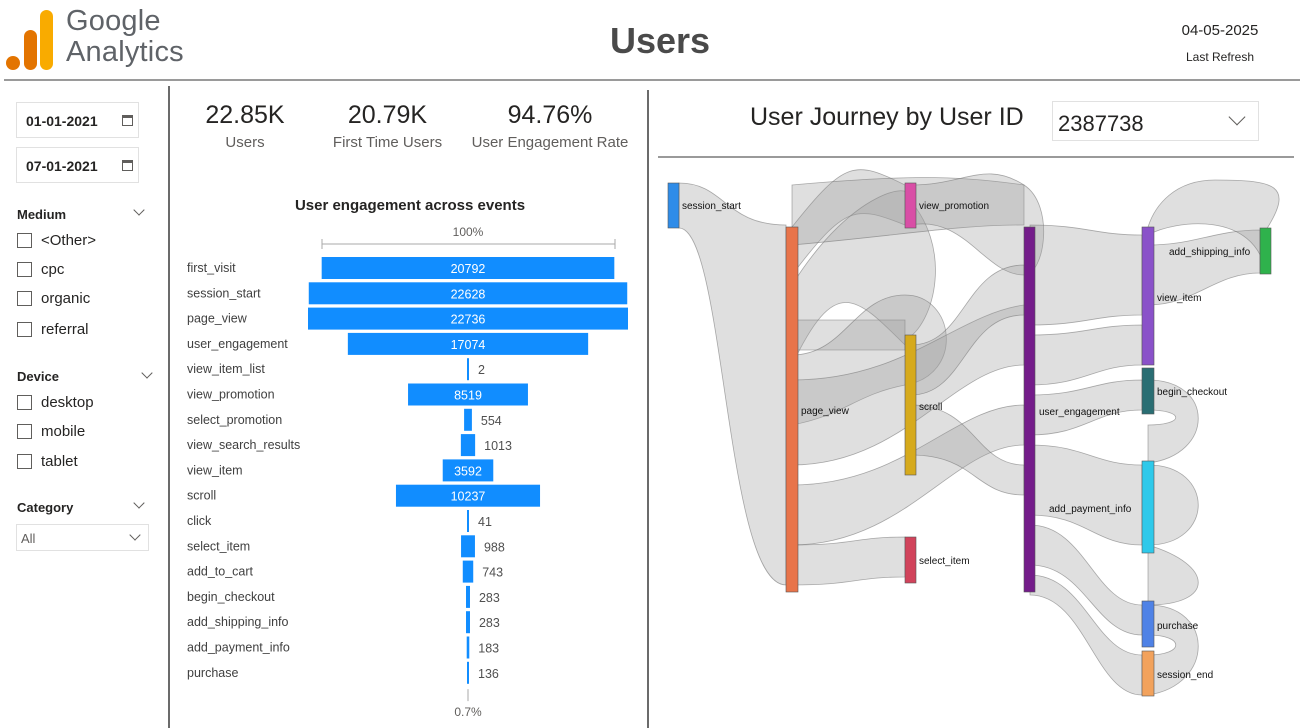  What do you see at coordinates (201, 496) in the screenshot?
I see `funnel-category-label: scroll` at bounding box center [201, 496].